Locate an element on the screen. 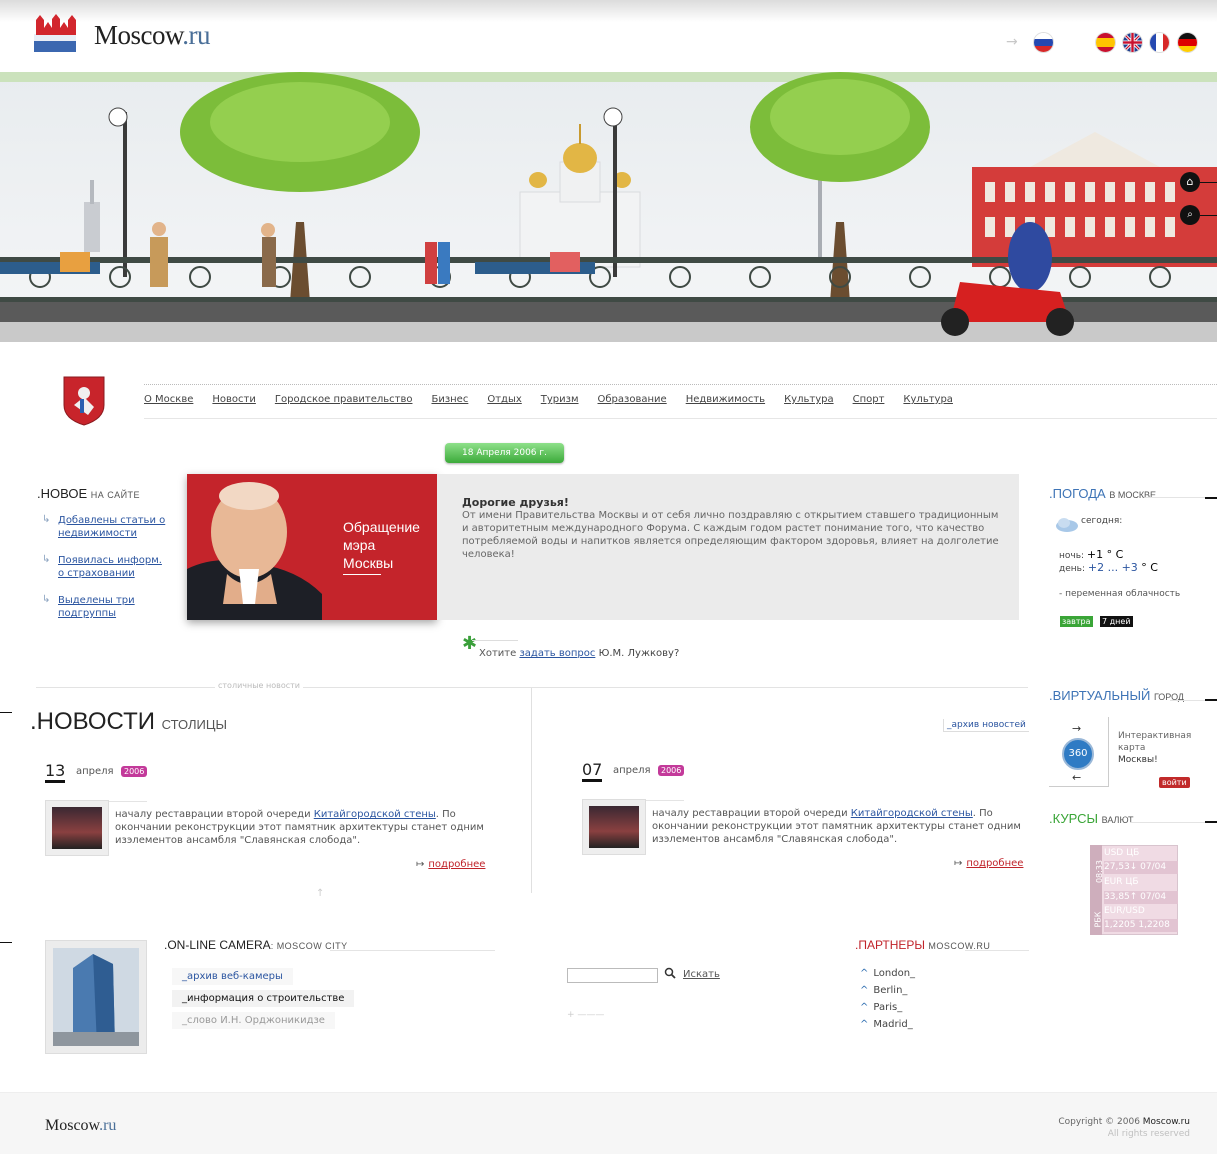 Image resolution: width=1217 pixels, height=1154 pixels. partner-item: ^ Berlin_ is located at coordinates (883, 990).